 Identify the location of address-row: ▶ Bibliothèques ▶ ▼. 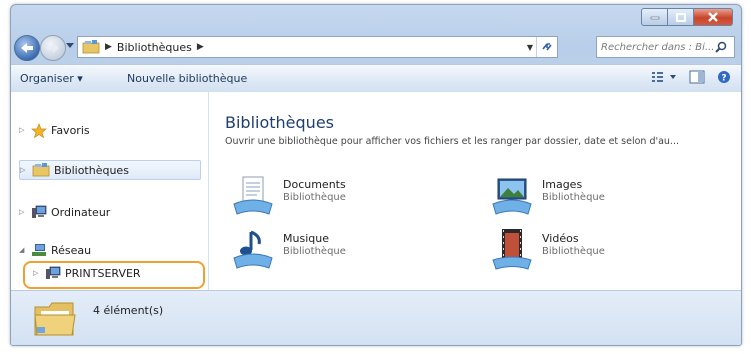
(376, 48).